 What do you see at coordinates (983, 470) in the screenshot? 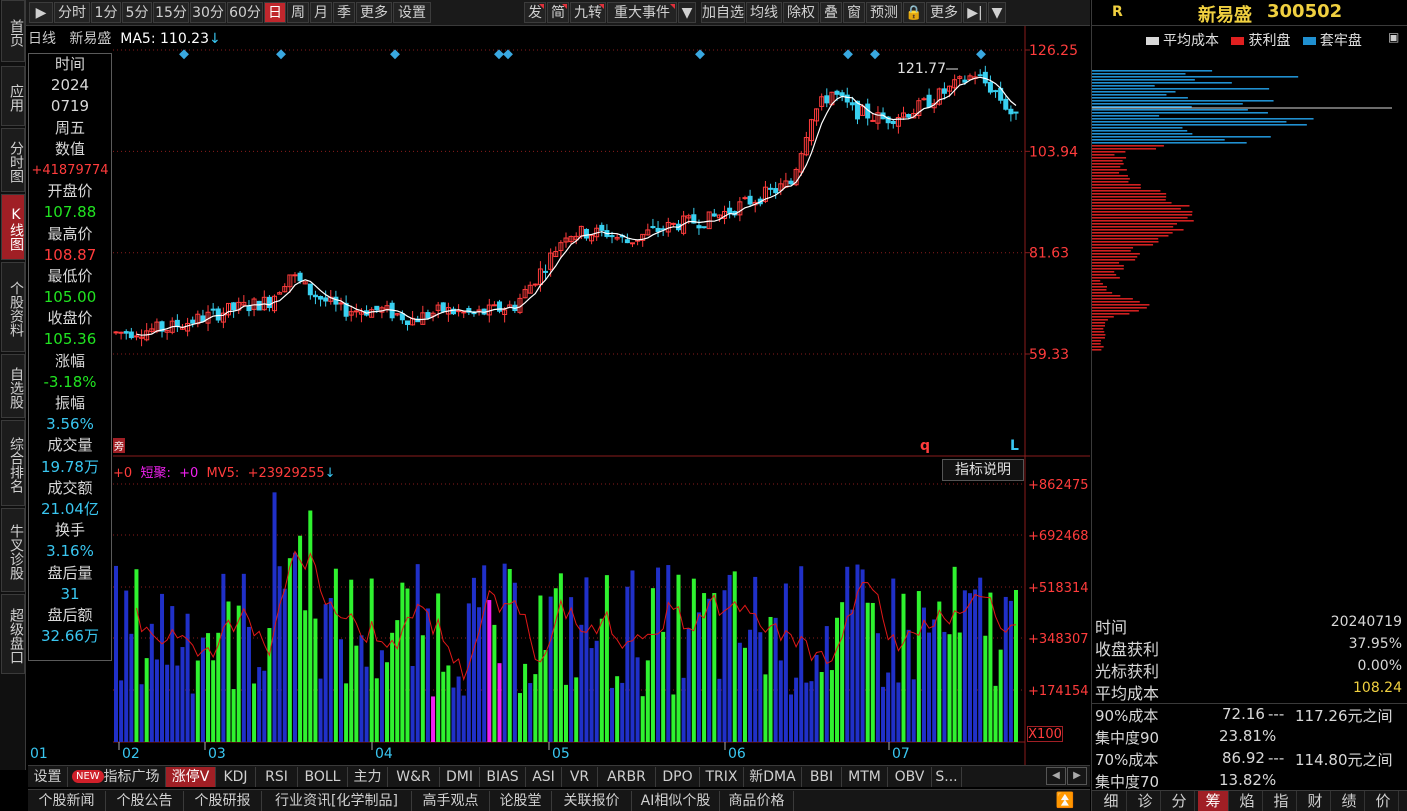
I see `indicator-help-button: 指标说明` at bounding box center [983, 470].